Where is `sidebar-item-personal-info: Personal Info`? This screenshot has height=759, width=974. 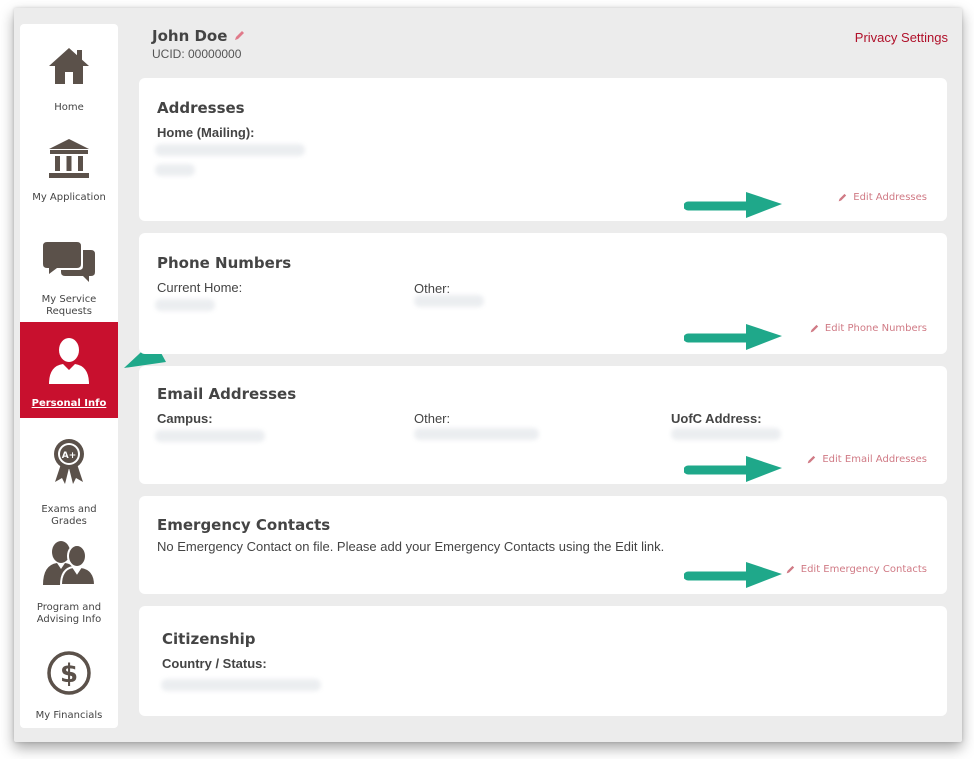
sidebar-item-personal-info: Personal Info is located at coordinates (69, 370).